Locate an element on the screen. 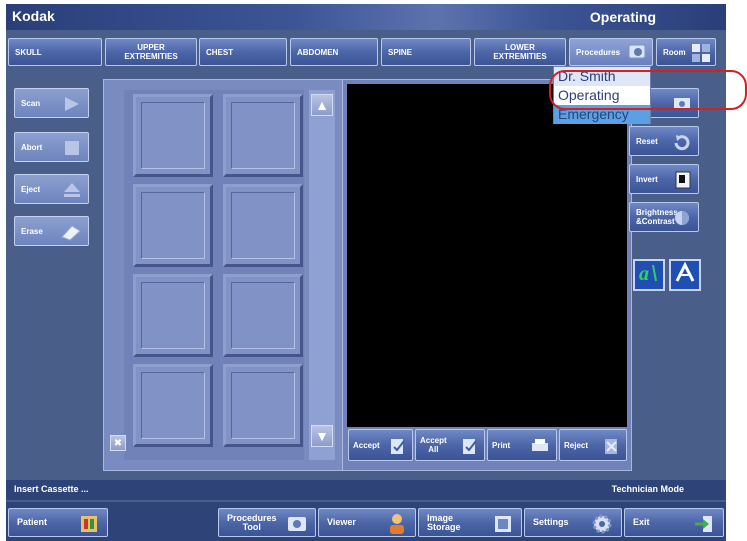  brightness-icon is located at coordinates (682, 219).